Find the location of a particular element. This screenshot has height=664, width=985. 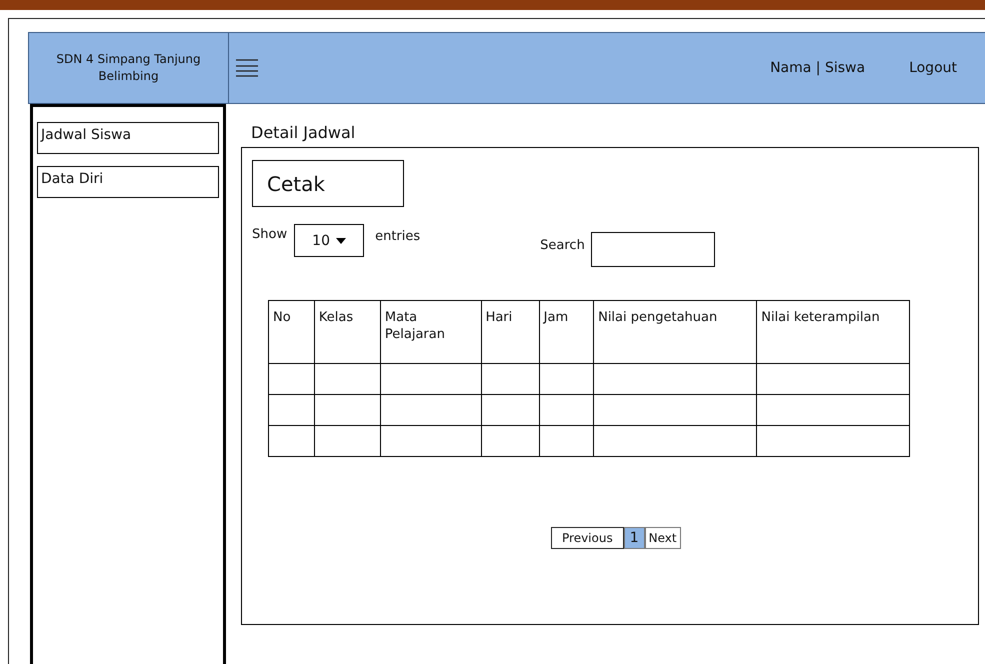

column-header: Kelas is located at coordinates (347, 332).